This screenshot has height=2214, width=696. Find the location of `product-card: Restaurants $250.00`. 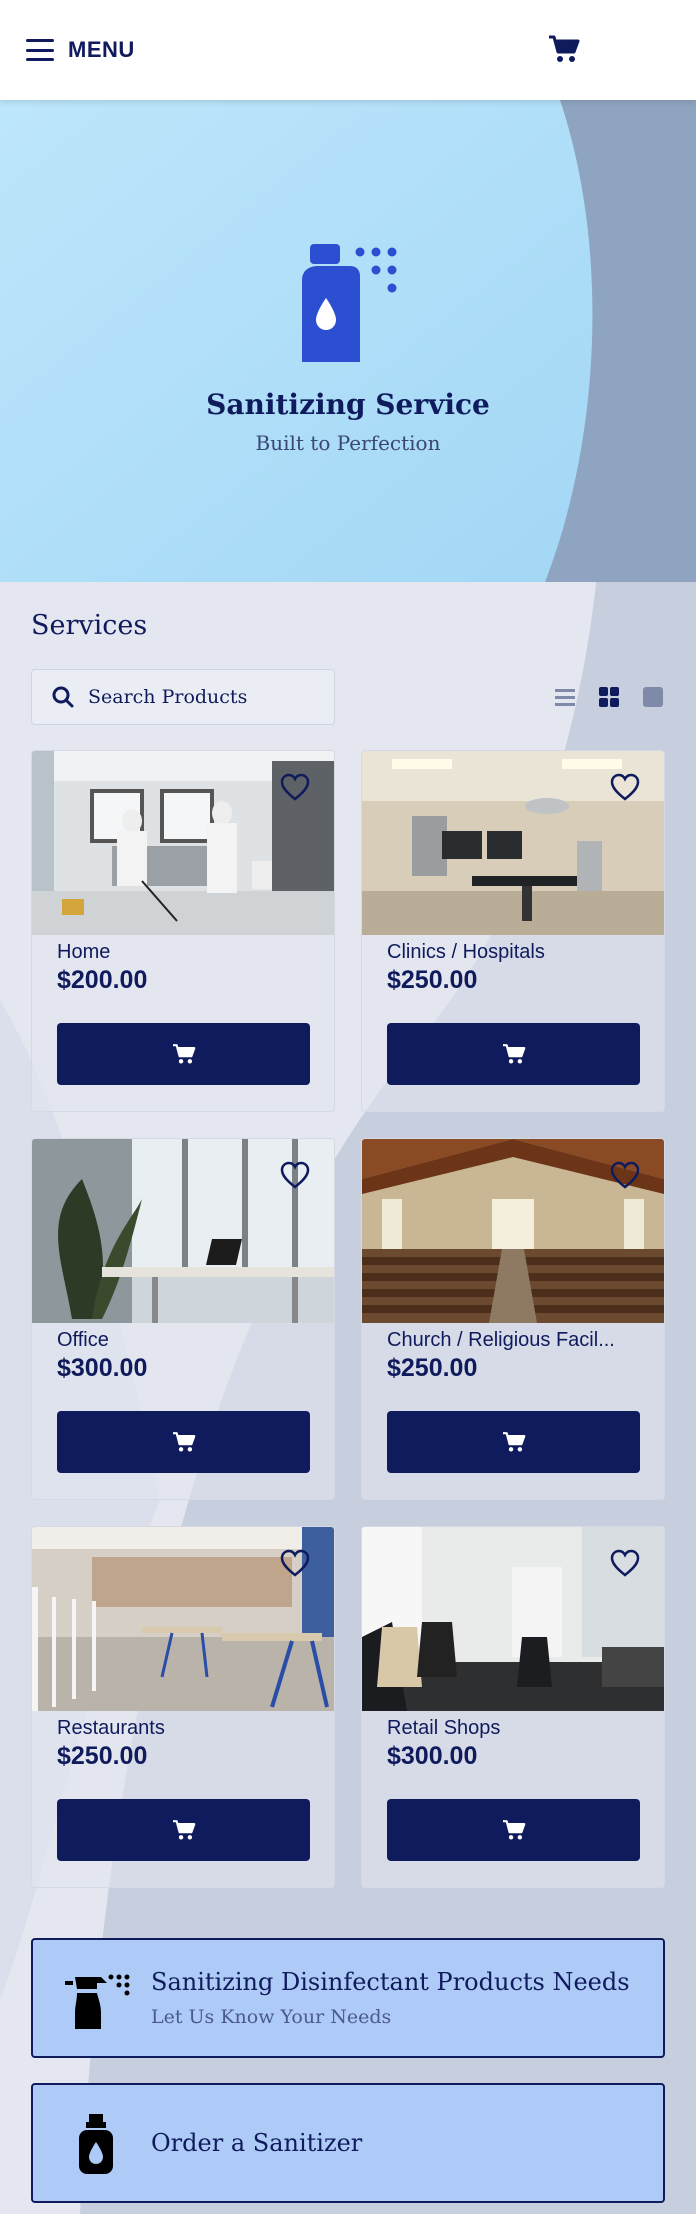

product-card: Restaurants $250.00 is located at coordinates (183, 1707).